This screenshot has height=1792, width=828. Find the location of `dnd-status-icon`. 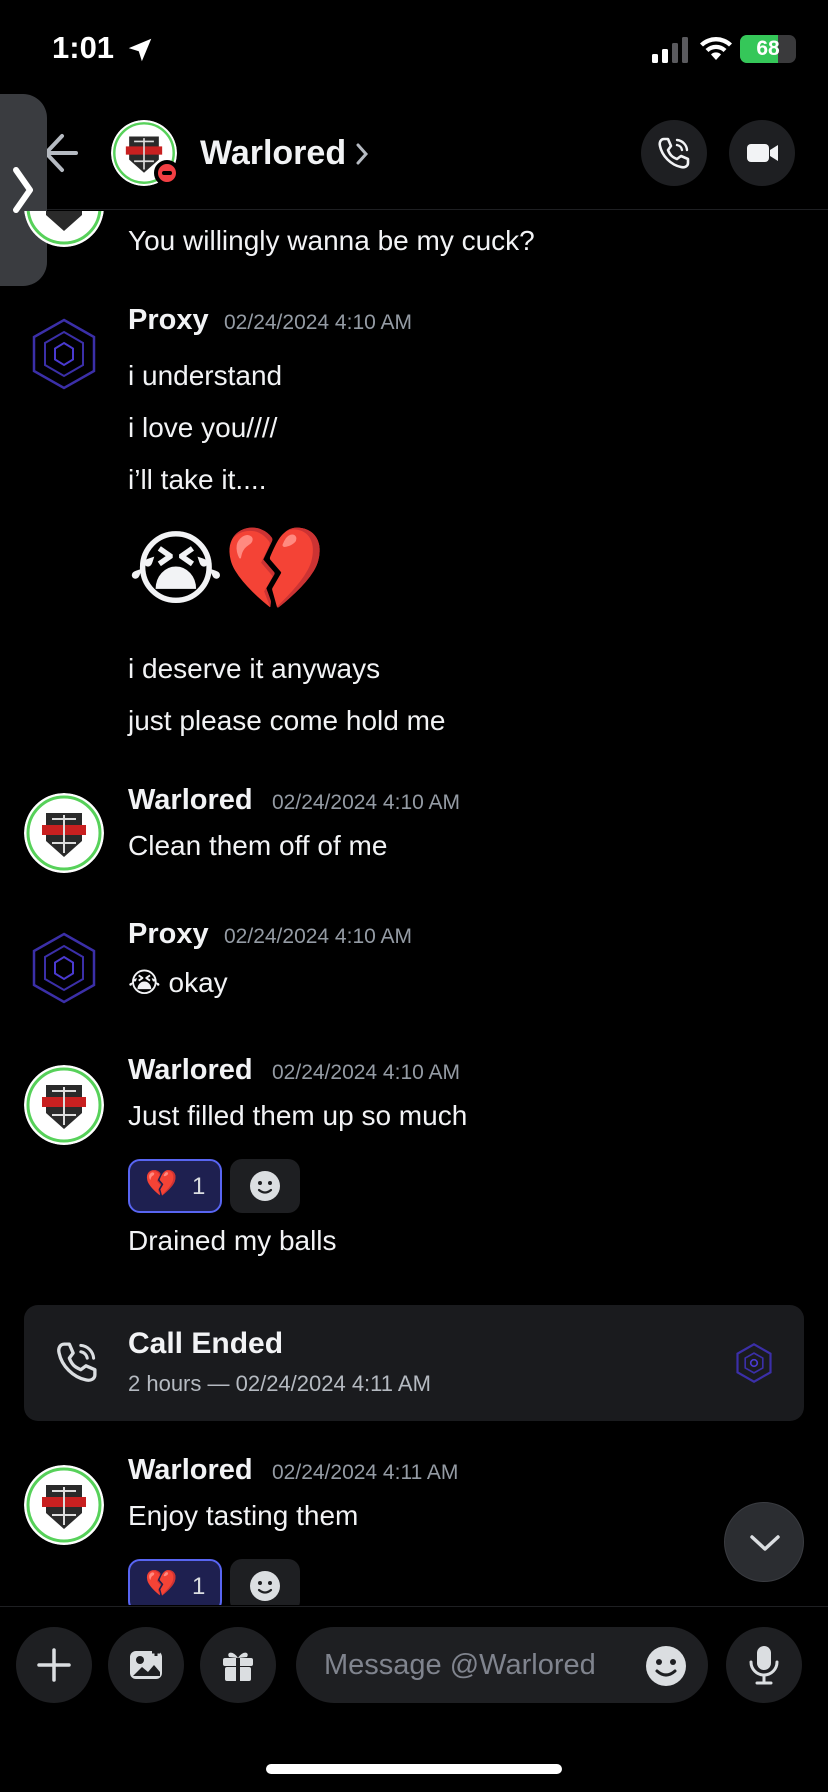

dnd-status-icon is located at coordinates (167, 173).